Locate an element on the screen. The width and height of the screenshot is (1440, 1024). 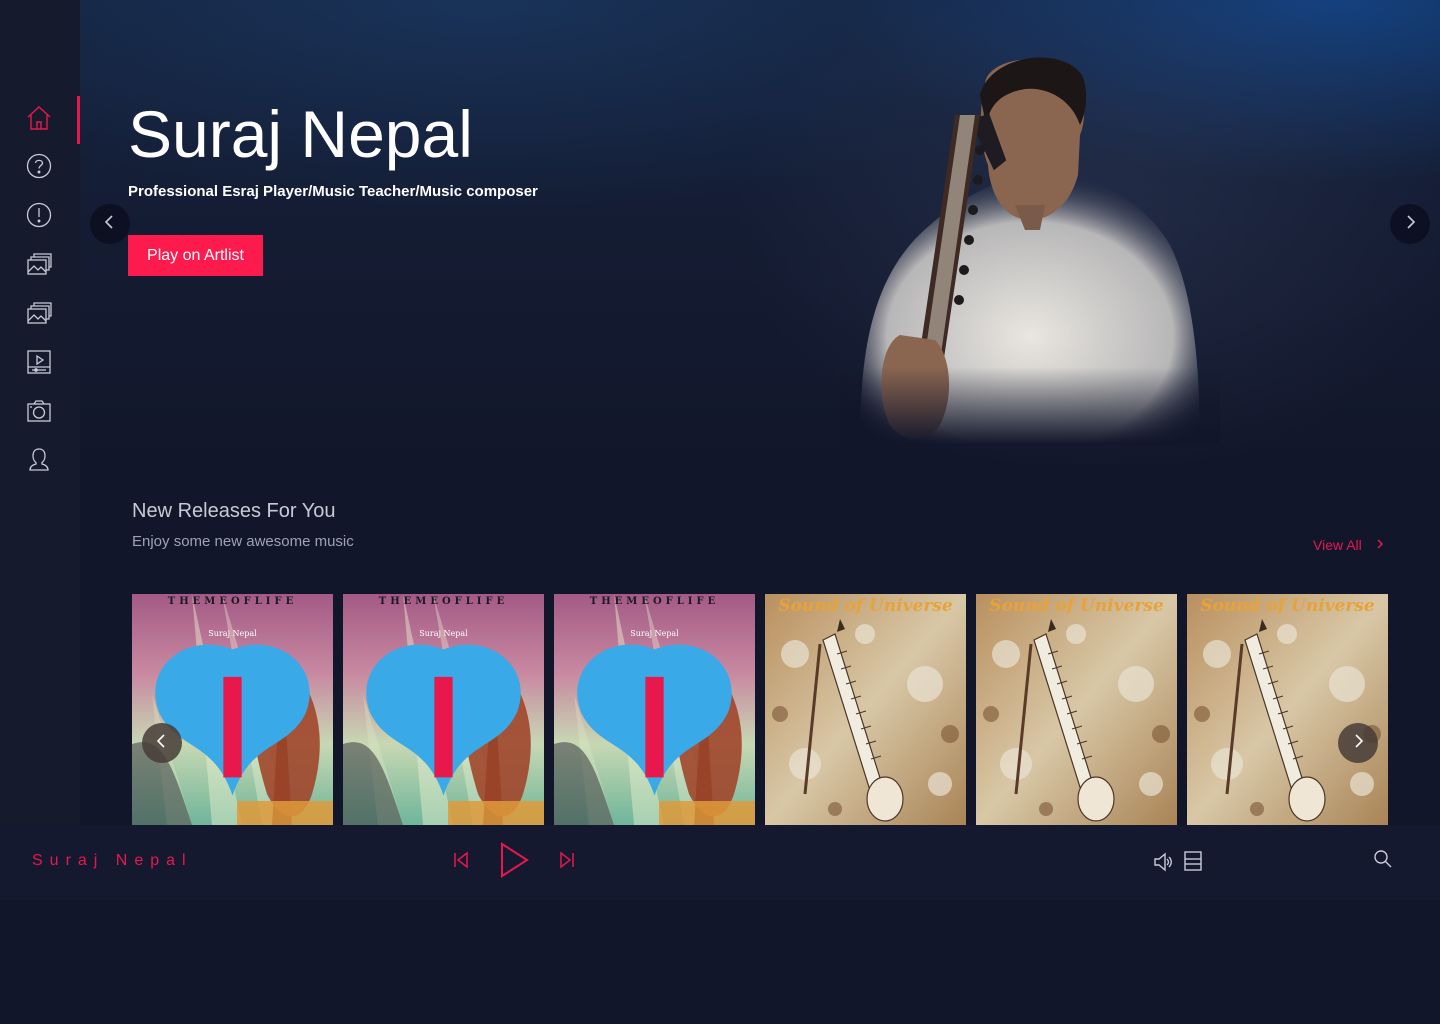
sidebar-item-info is located at coordinates (40, 217).